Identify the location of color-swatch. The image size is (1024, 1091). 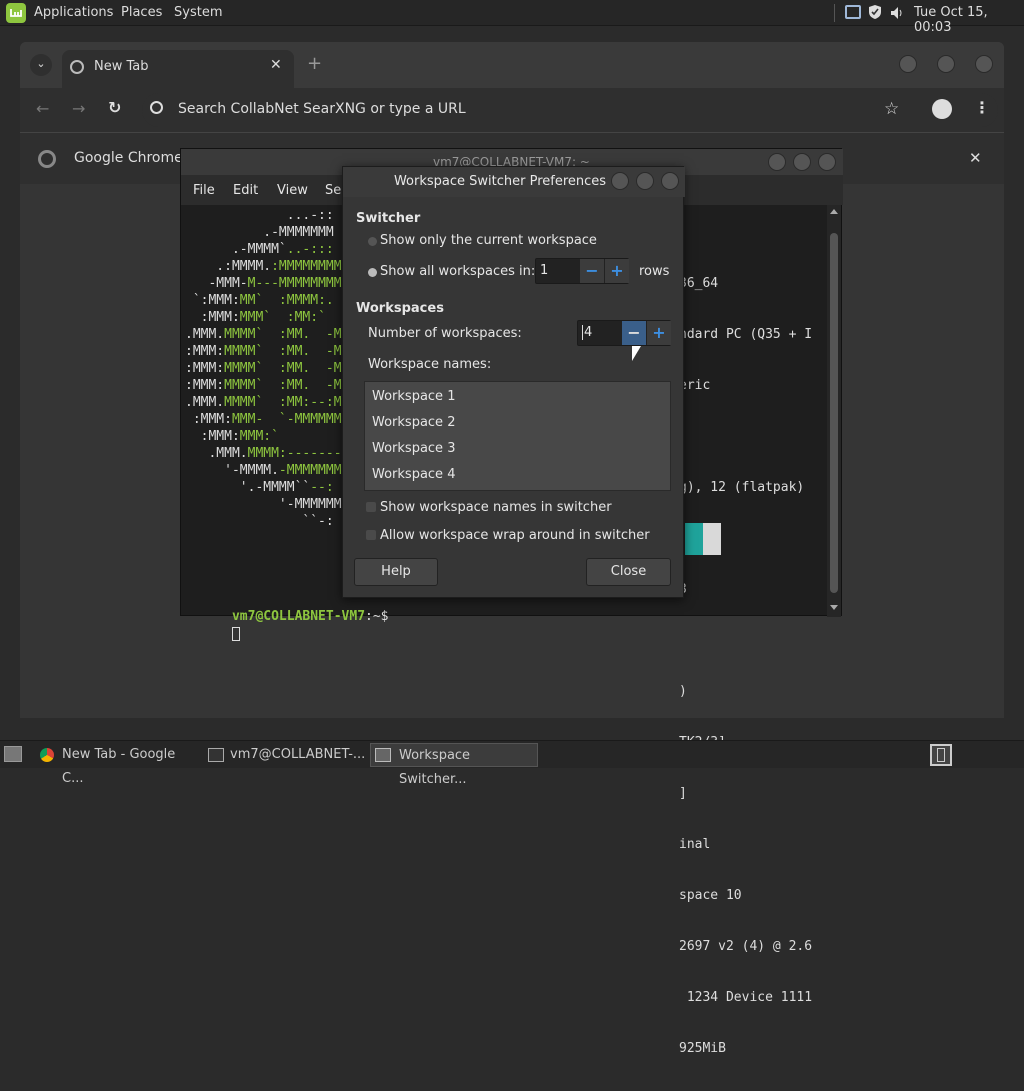
(703, 539).